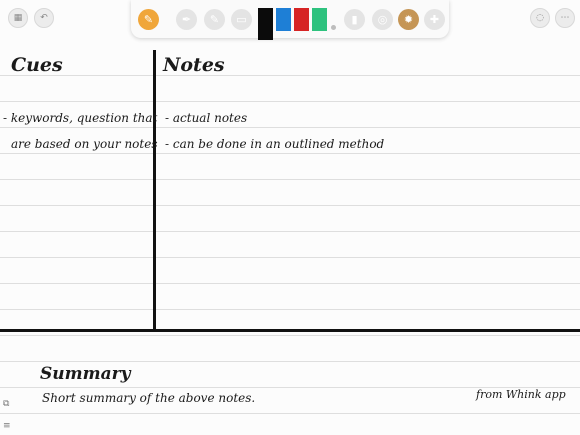 This screenshot has height=435, width=580. I want to click on more-icon: ⋯, so click(565, 17).